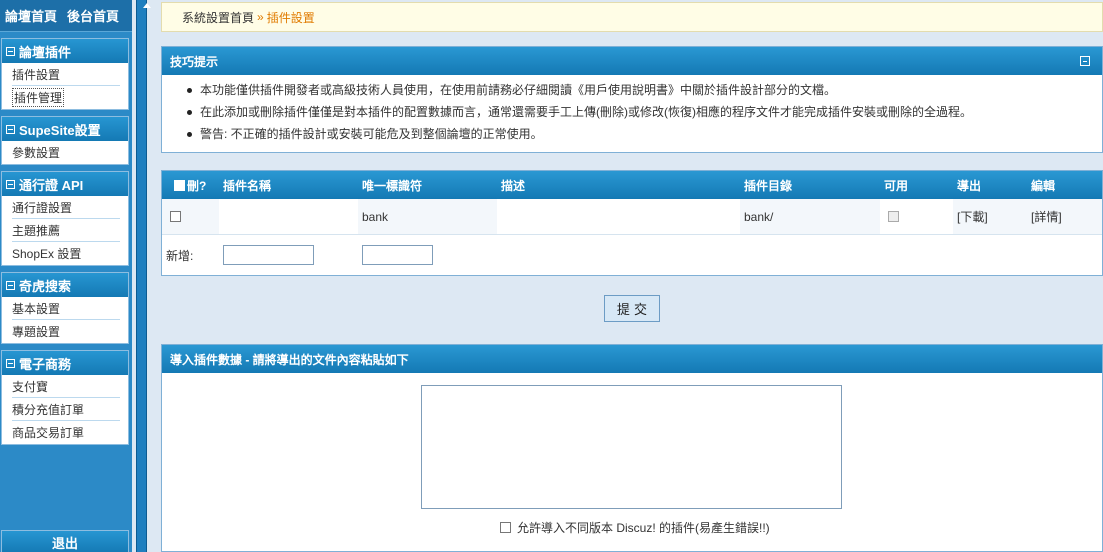 This screenshot has height=552, width=1103. I want to click on menu-item-trade-orders: 商品交易訂單, so click(66, 432).